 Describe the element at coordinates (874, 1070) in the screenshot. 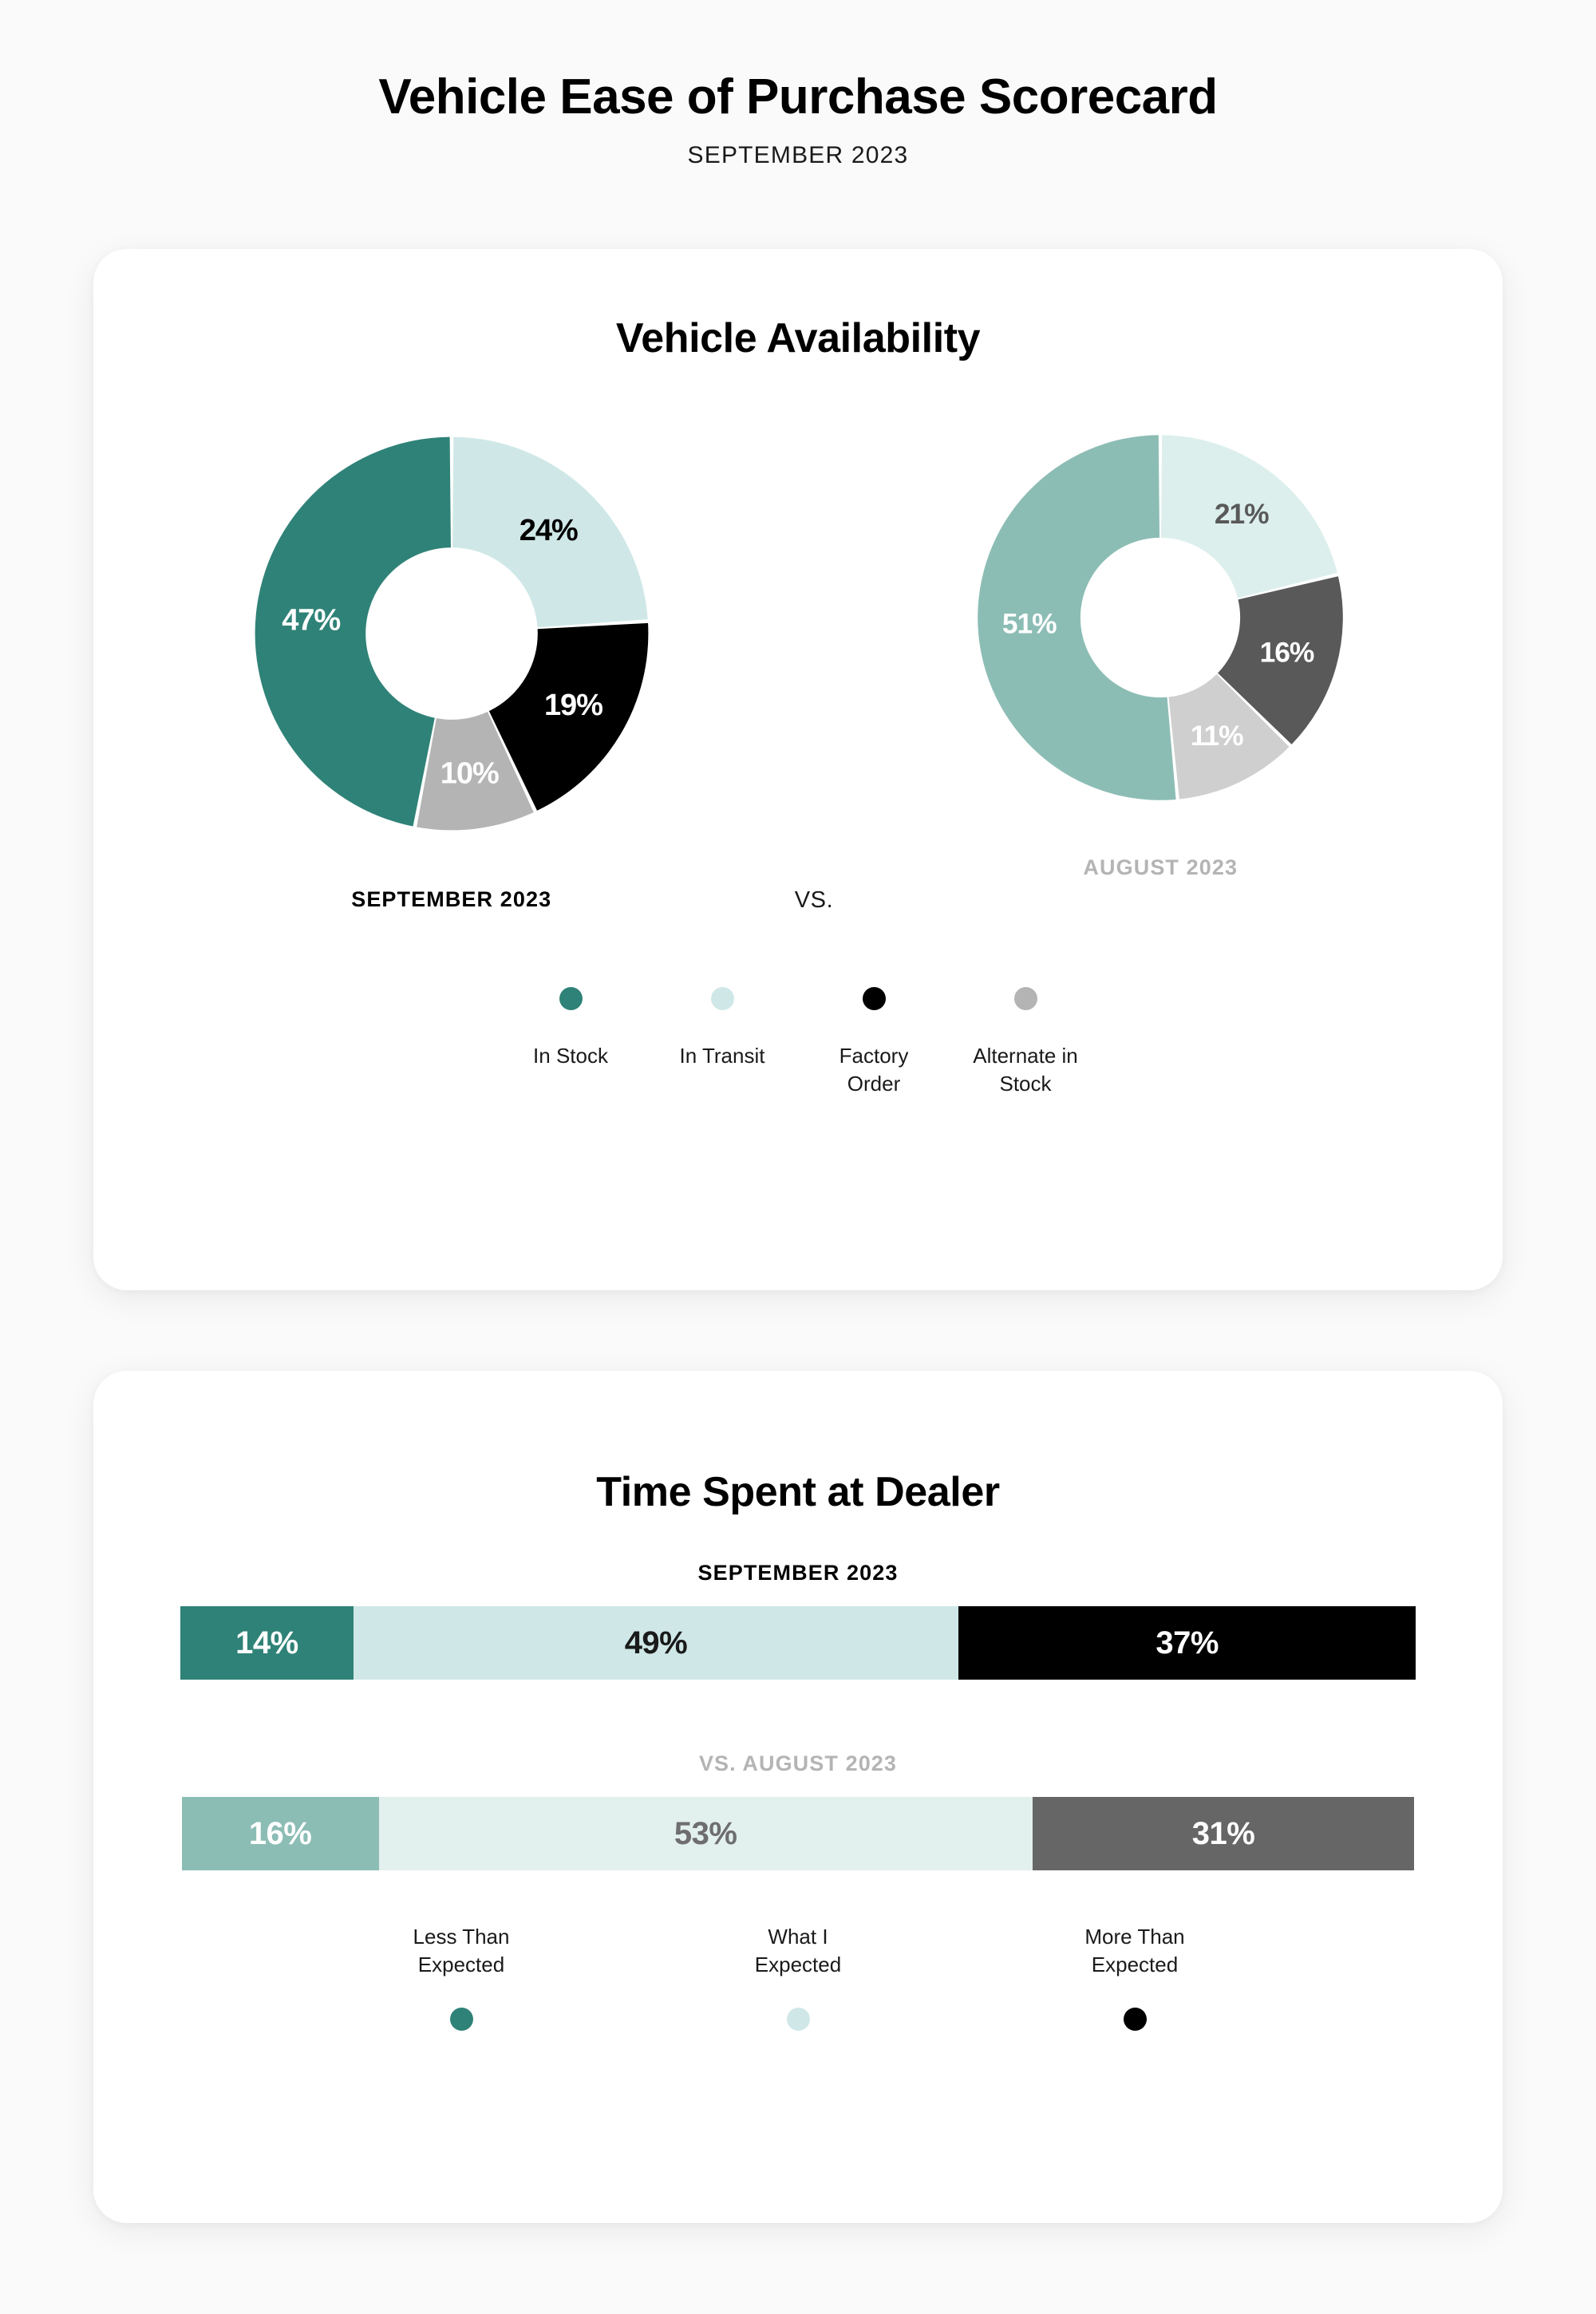

I see `legend-item-label: Factory Order` at that location.